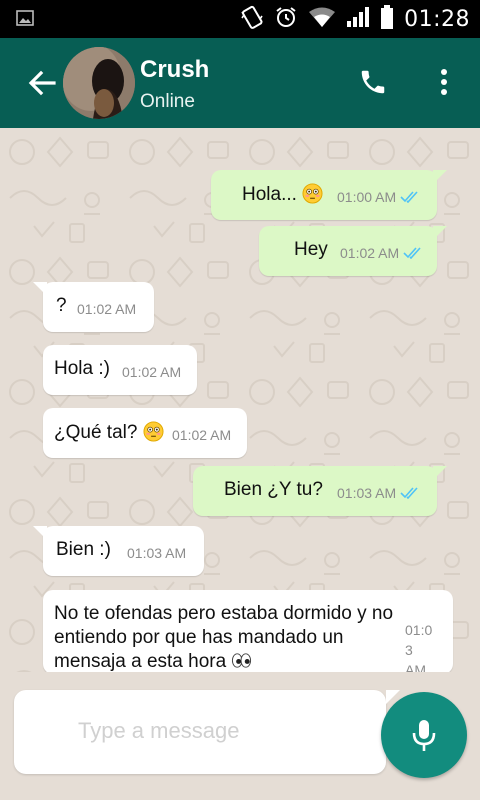 The height and width of the screenshot is (800, 480). What do you see at coordinates (109, 432) in the screenshot?
I see `message-text: ¿Qué tal?` at bounding box center [109, 432].